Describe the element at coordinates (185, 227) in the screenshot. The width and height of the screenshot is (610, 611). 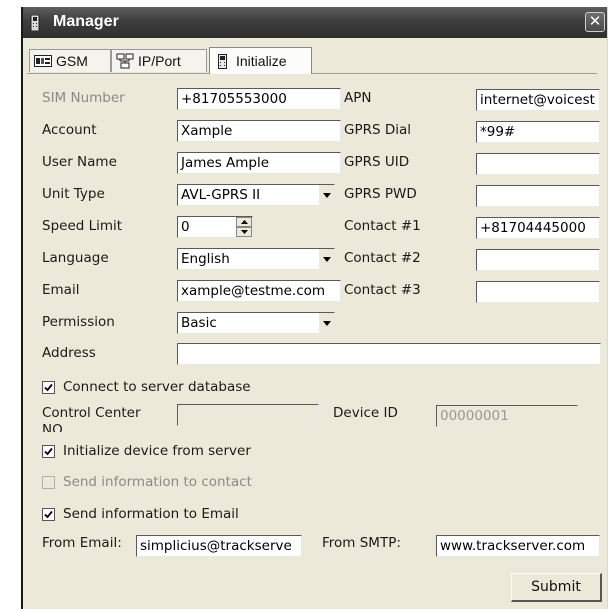
I see `speed-limit-value: 0` at that location.